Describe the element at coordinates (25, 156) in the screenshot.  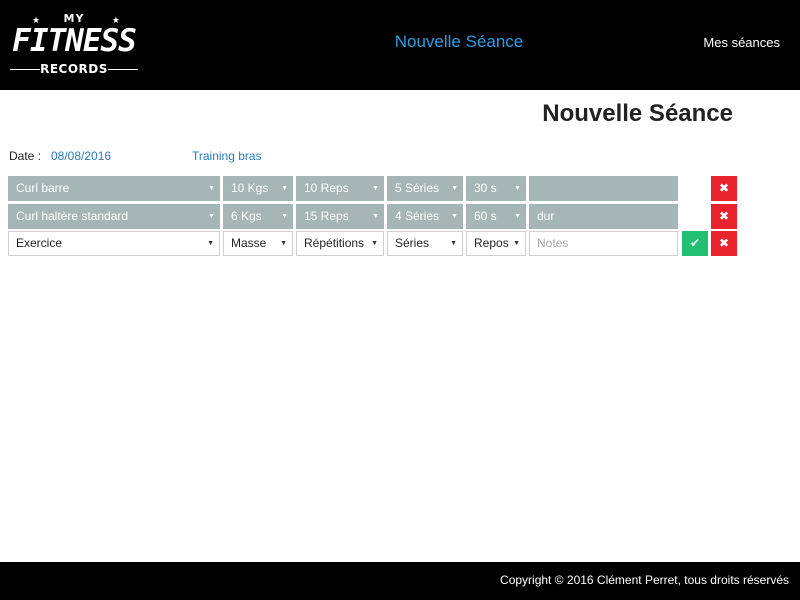
I see `date-label: Date :` at that location.